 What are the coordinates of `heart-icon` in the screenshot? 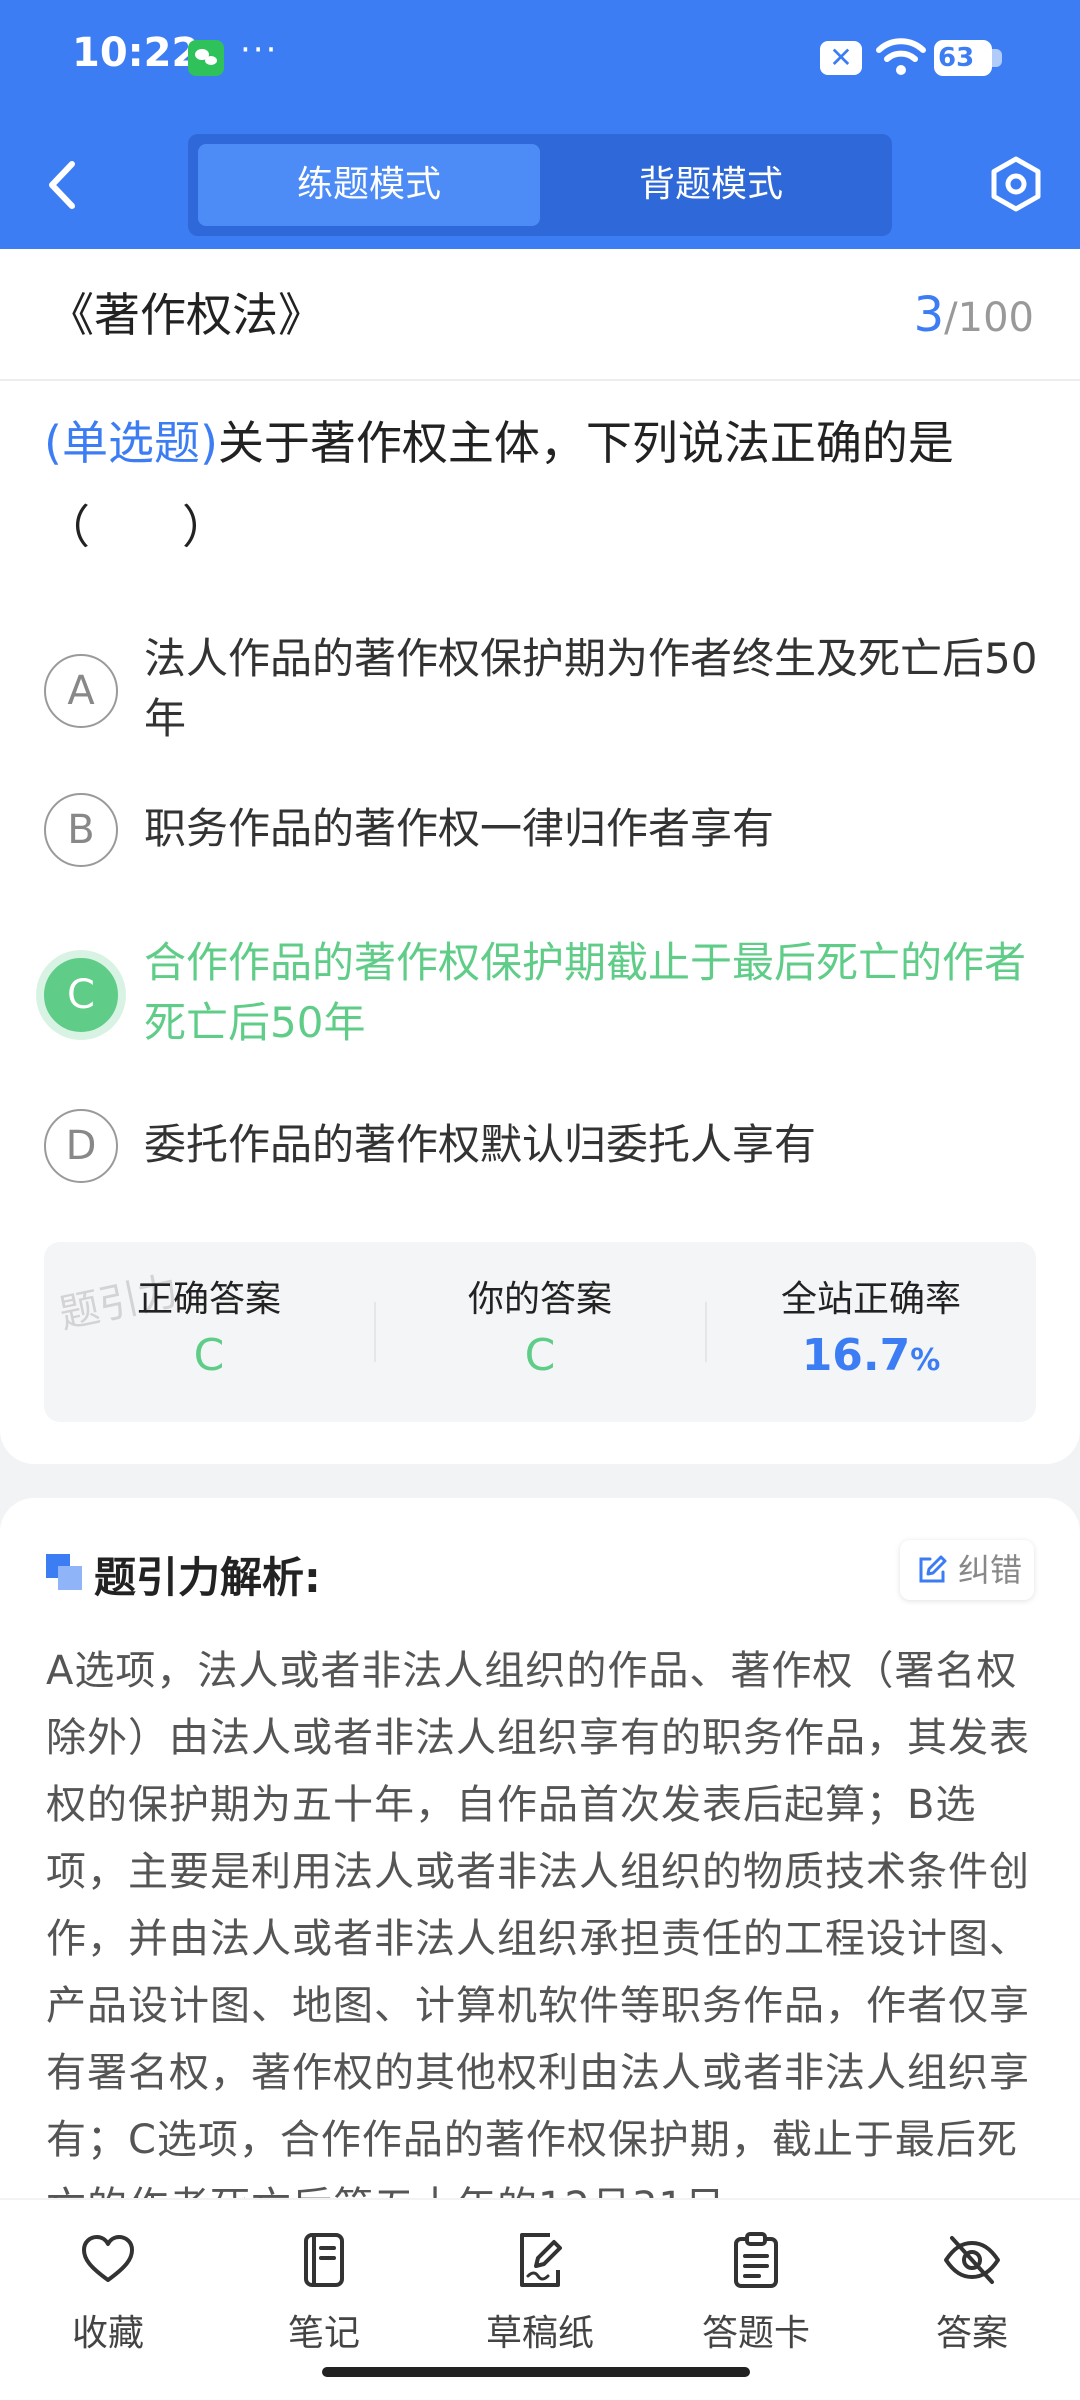 It's located at (108, 2258).